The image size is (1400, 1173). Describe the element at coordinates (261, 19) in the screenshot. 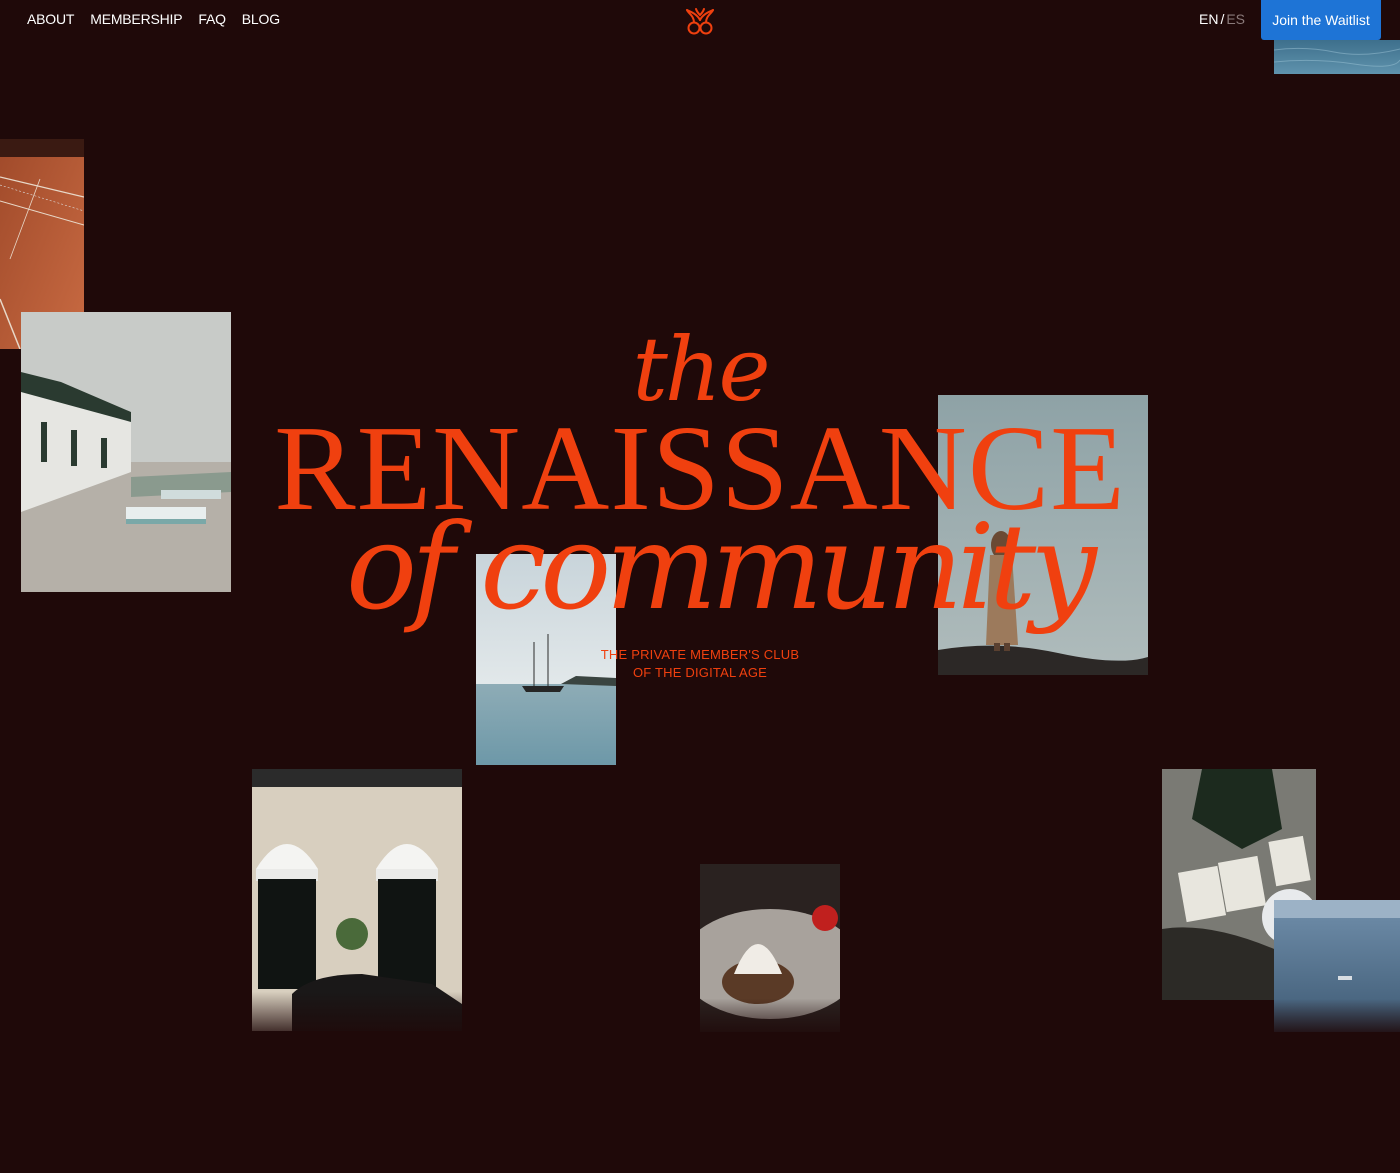

I see `nav-blog: BLOG` at that location.